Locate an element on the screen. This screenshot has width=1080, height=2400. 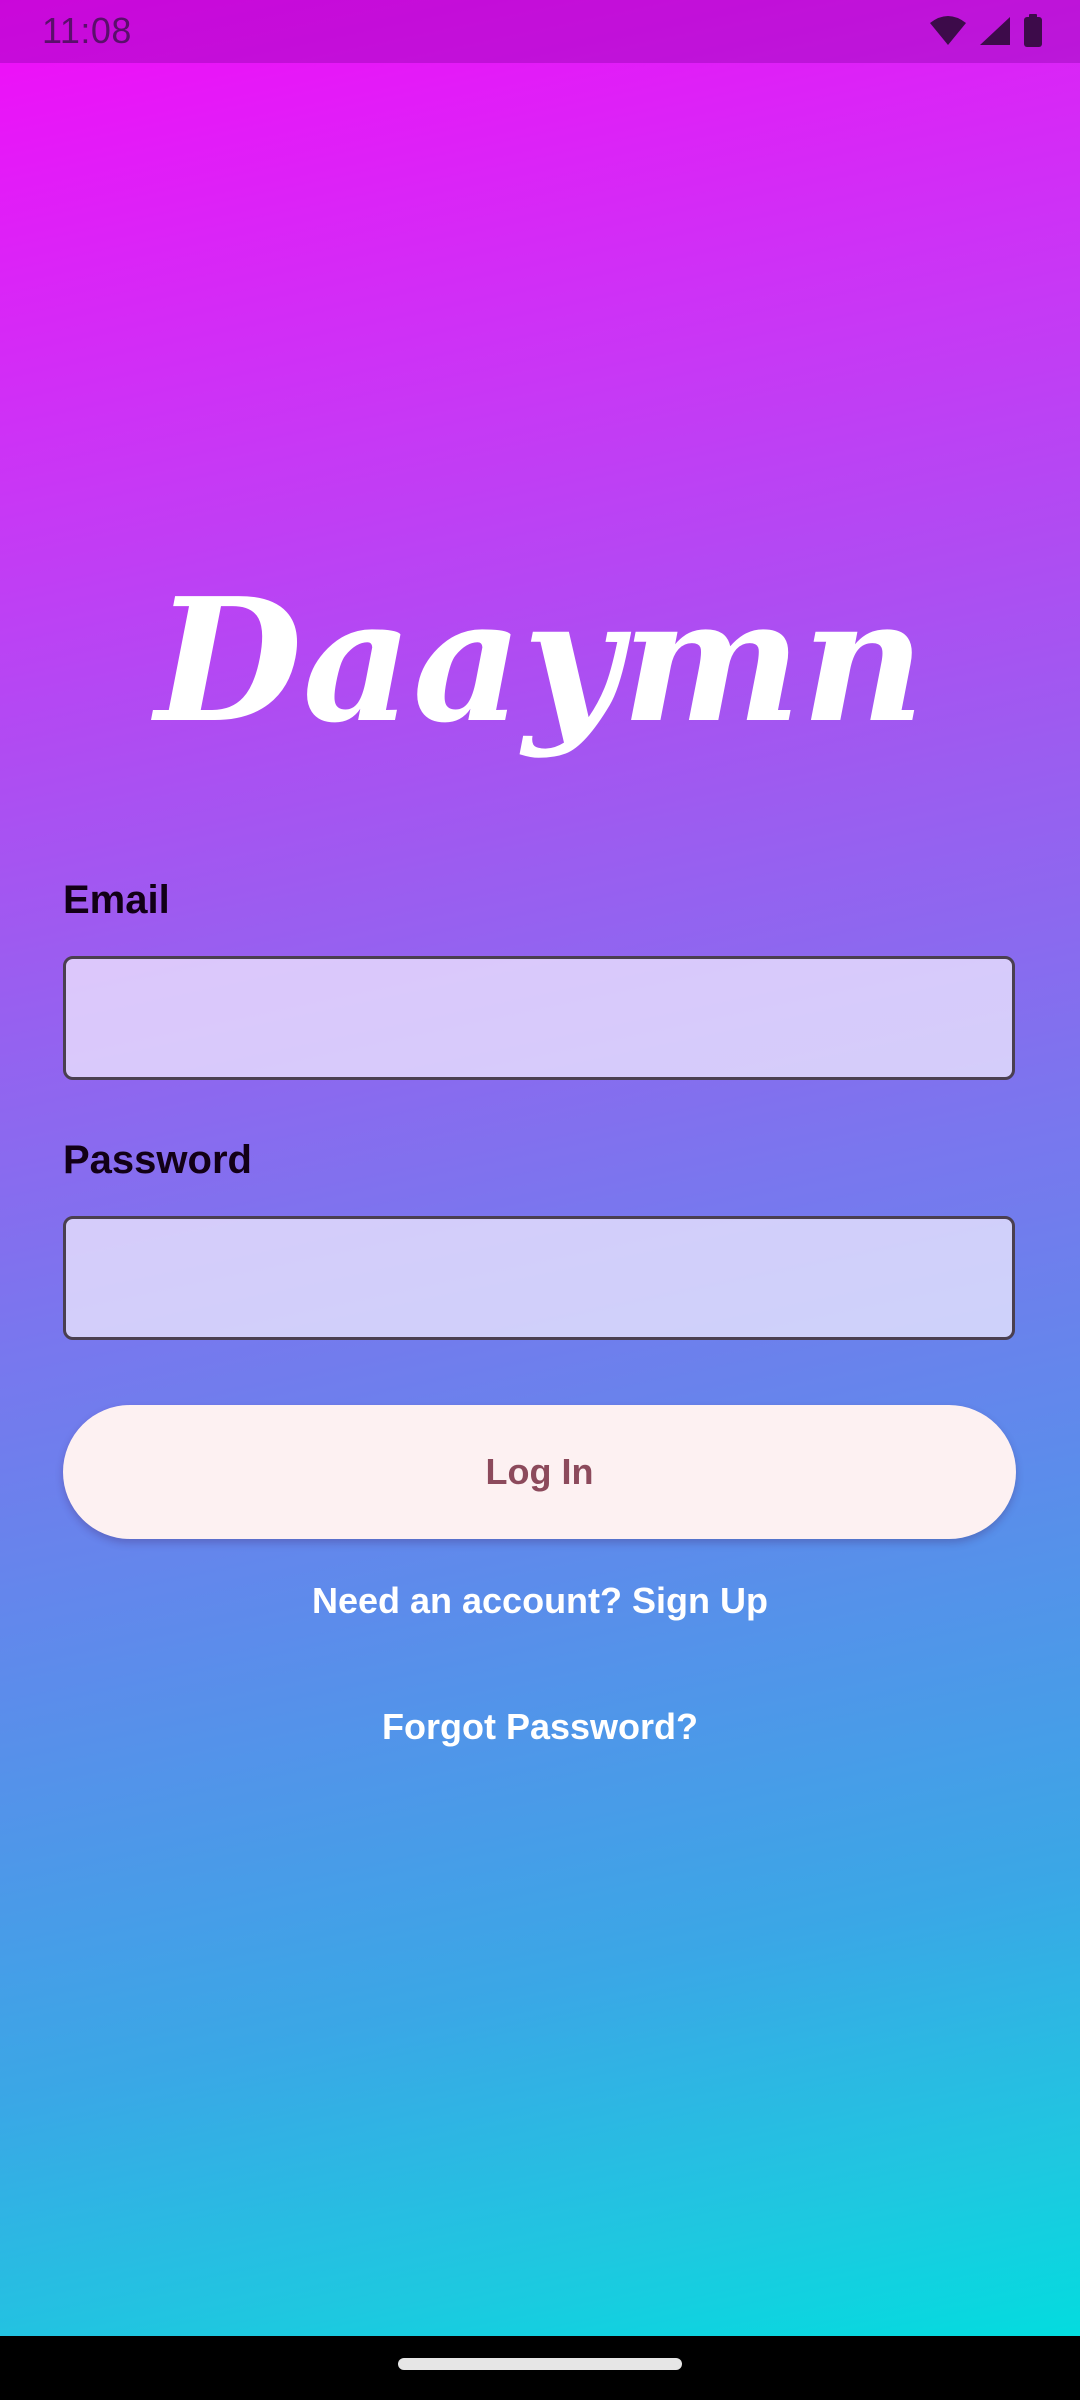
wifi-icon is located at coordinates (948, 30).